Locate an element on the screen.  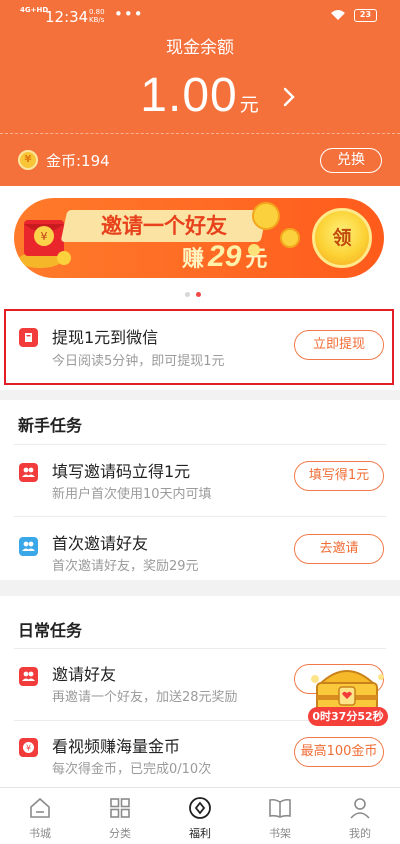
nav-item-mine: 我的 is located at coordinates (360, 816).